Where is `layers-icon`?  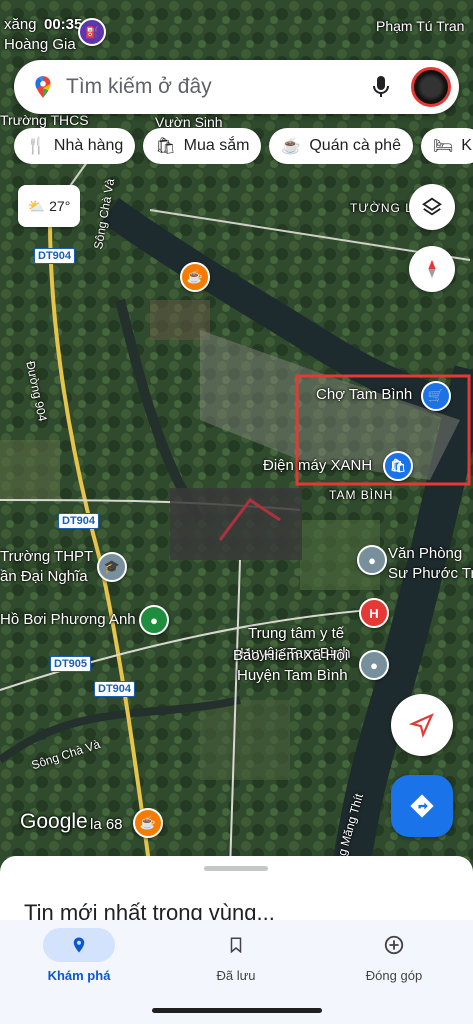
layers-icon is located at coordinates (432, 206).